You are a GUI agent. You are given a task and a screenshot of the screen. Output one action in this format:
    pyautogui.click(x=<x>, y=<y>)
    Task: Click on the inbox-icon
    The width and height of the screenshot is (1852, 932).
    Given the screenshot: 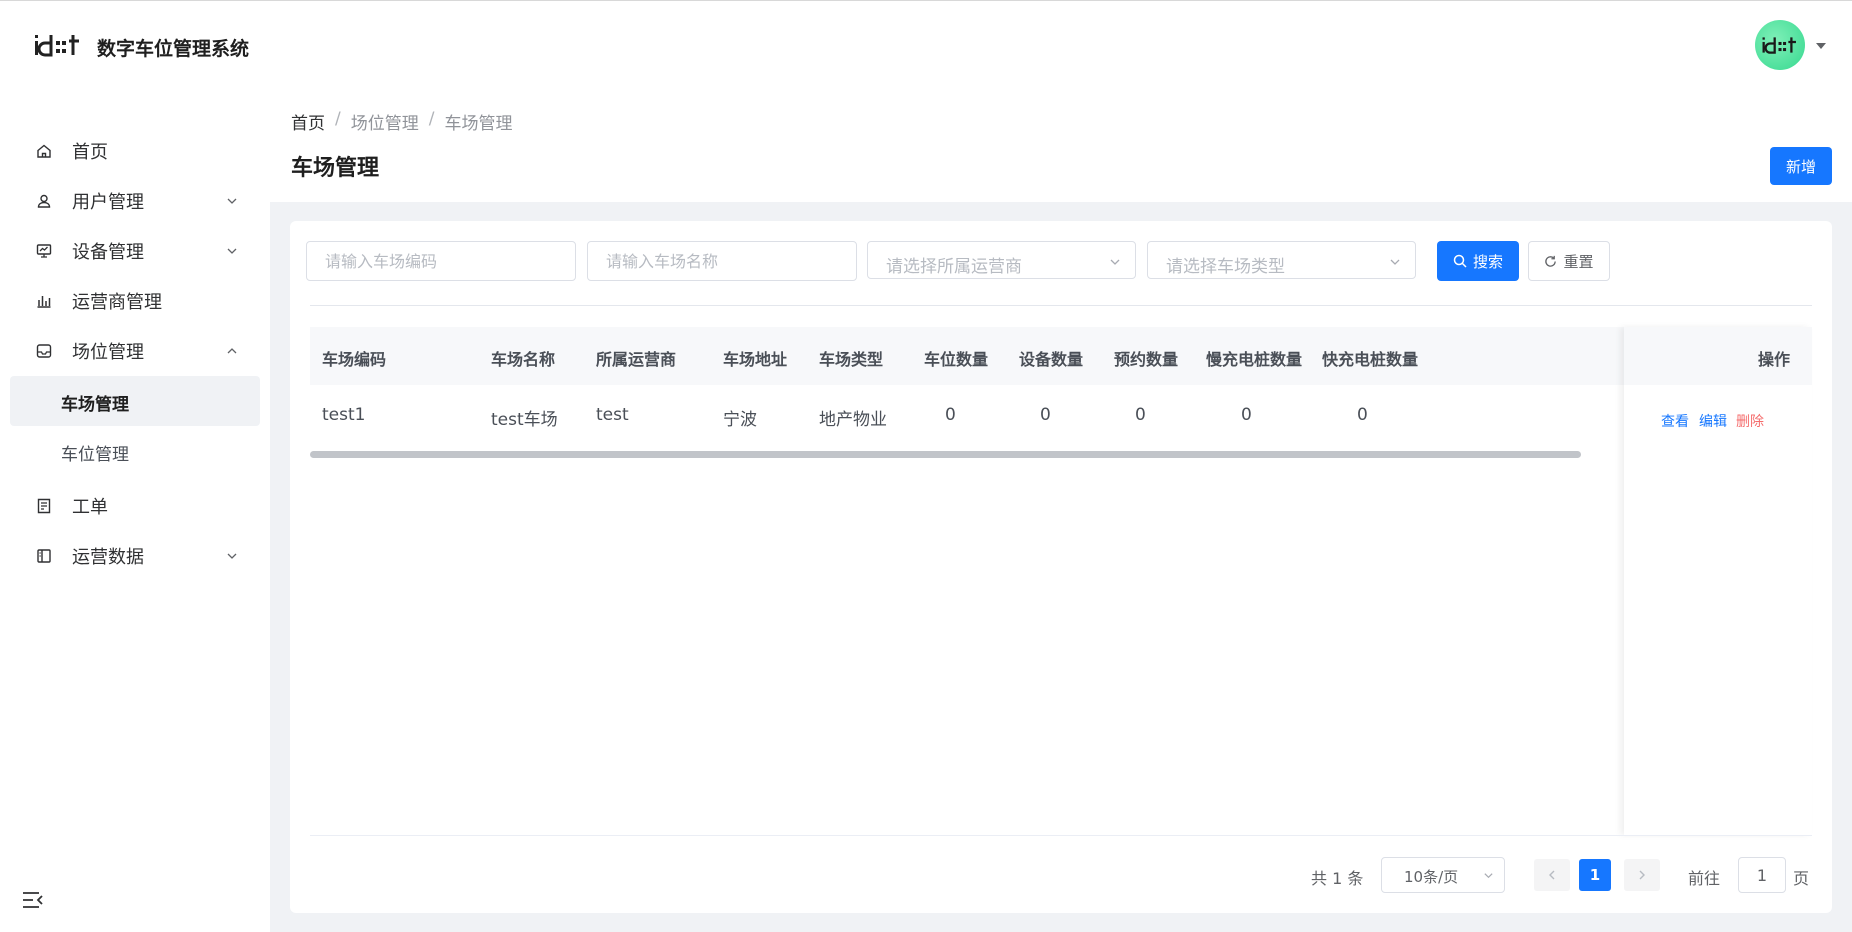 What is the action you would take?
    pyautogui.click(x=44, y=351)
    